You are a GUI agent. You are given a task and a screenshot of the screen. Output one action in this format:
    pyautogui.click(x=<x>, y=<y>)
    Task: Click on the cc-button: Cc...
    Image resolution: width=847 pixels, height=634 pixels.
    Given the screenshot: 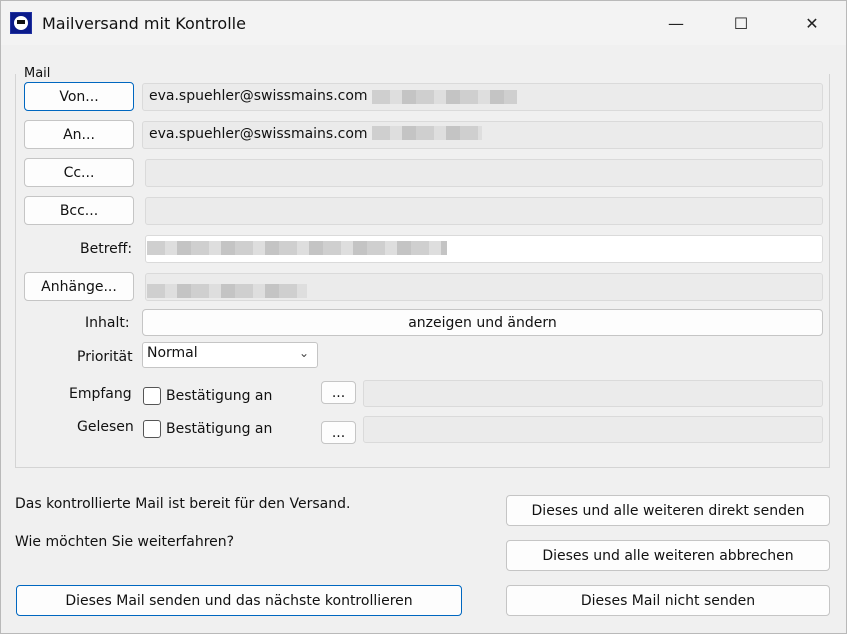 What is the action you would take?
    pyautogui.click(x=79, y=172)
    